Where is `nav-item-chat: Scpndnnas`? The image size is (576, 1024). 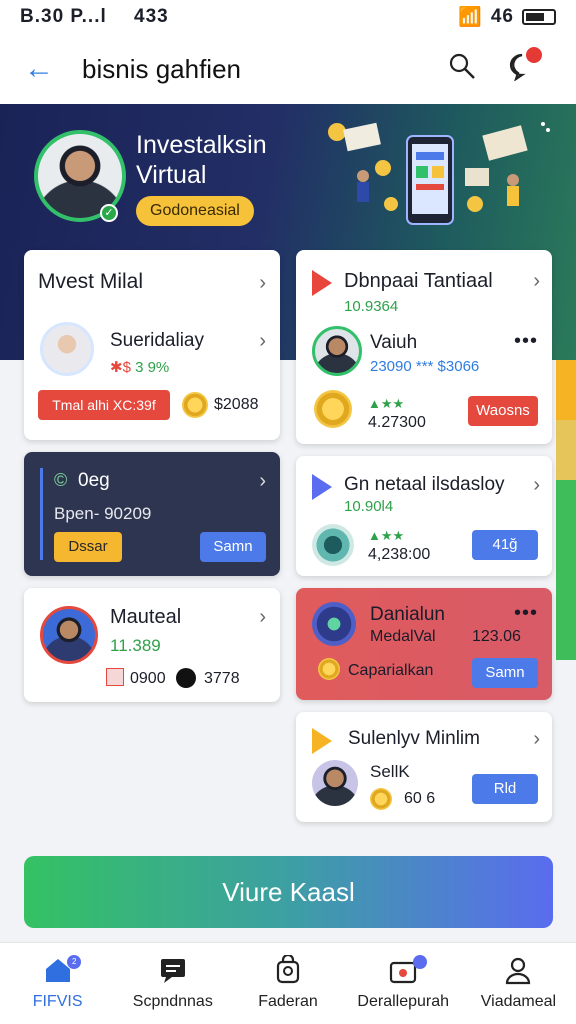
nav-item-chat: Scpndnnas is located at coordinates (172, 983).